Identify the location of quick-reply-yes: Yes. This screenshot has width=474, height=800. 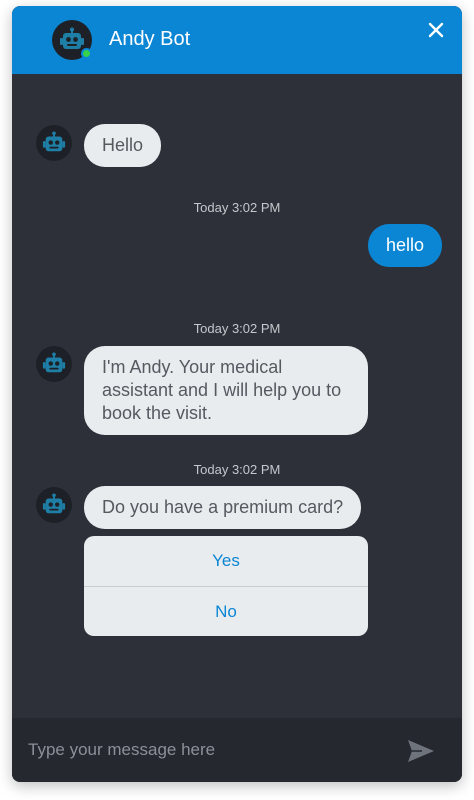
(226, 561).